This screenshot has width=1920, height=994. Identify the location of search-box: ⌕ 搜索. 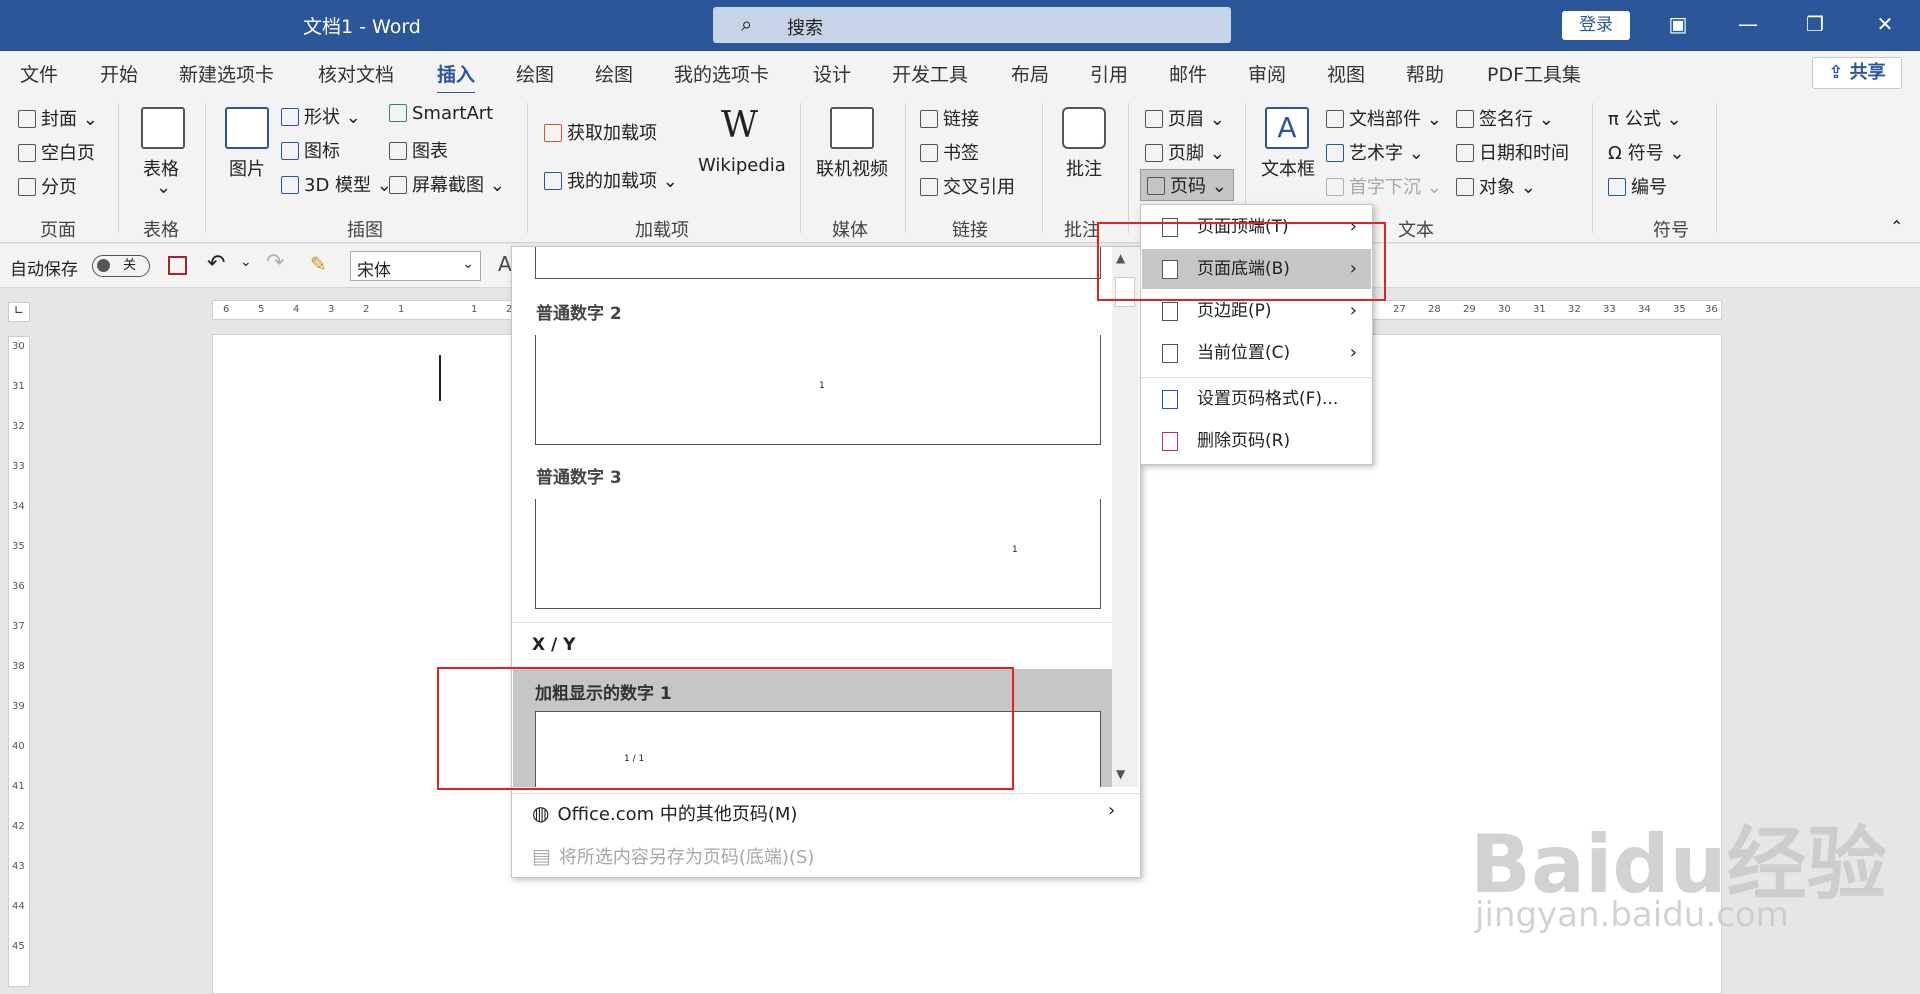
(972, 25).